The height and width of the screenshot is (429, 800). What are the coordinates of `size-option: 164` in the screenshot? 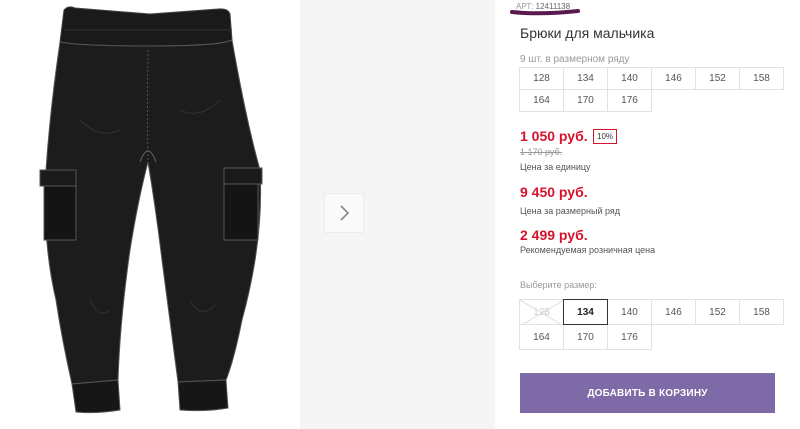 It's located at (541, 337).